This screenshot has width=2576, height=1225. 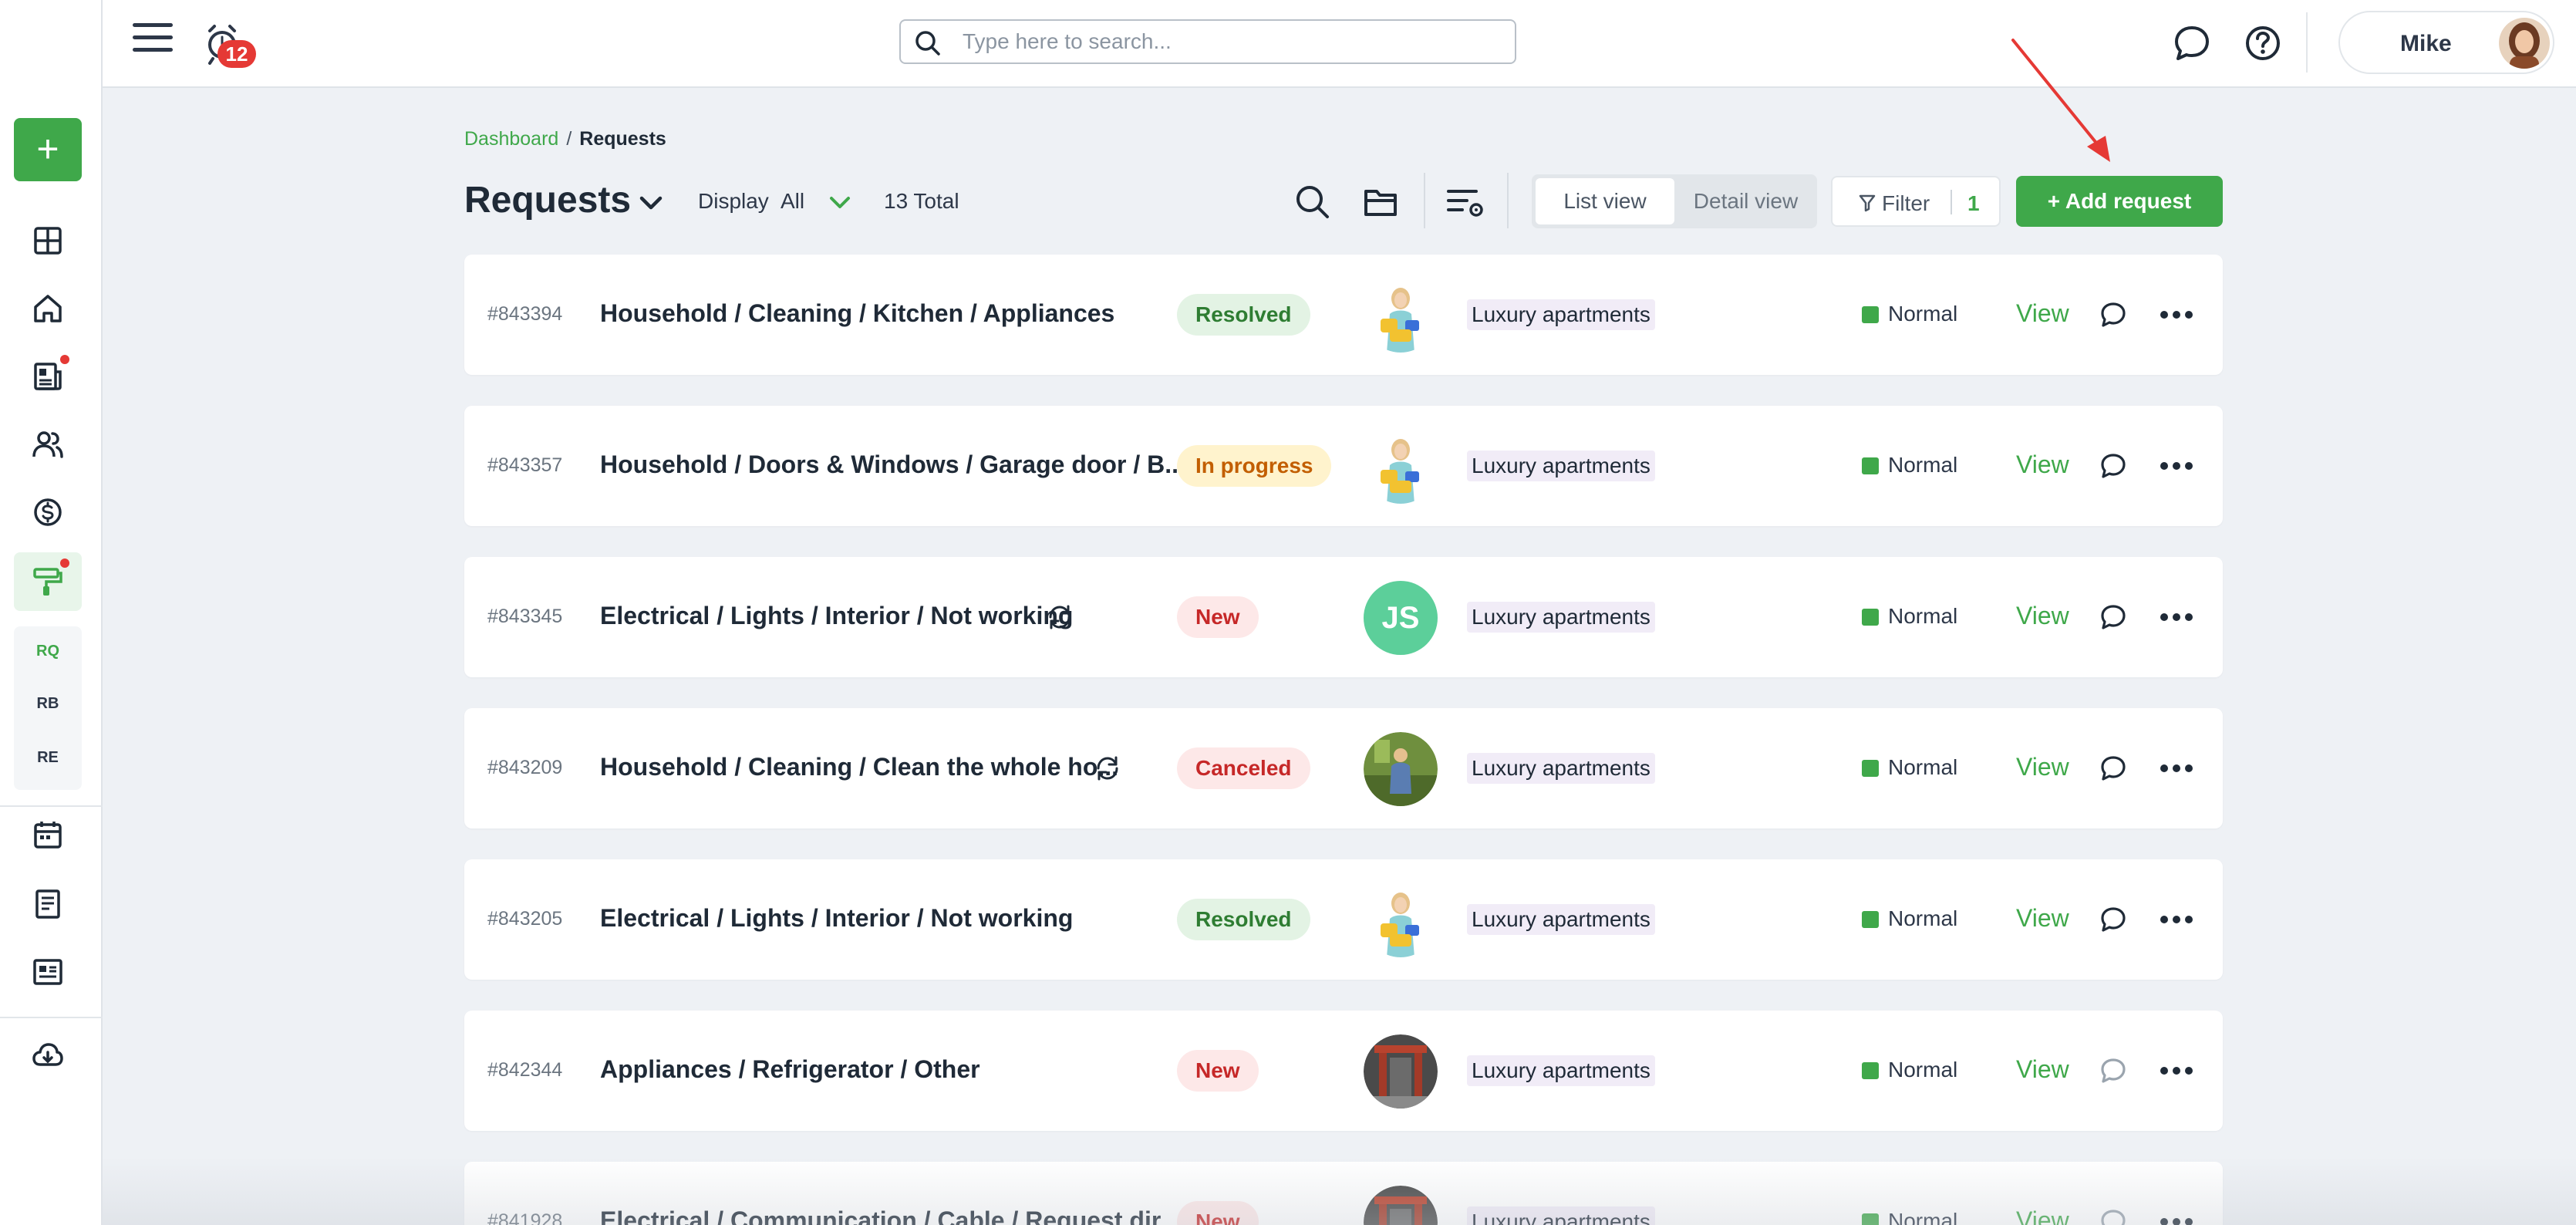 I want to click on home-icon, so click(x=48, y=309).